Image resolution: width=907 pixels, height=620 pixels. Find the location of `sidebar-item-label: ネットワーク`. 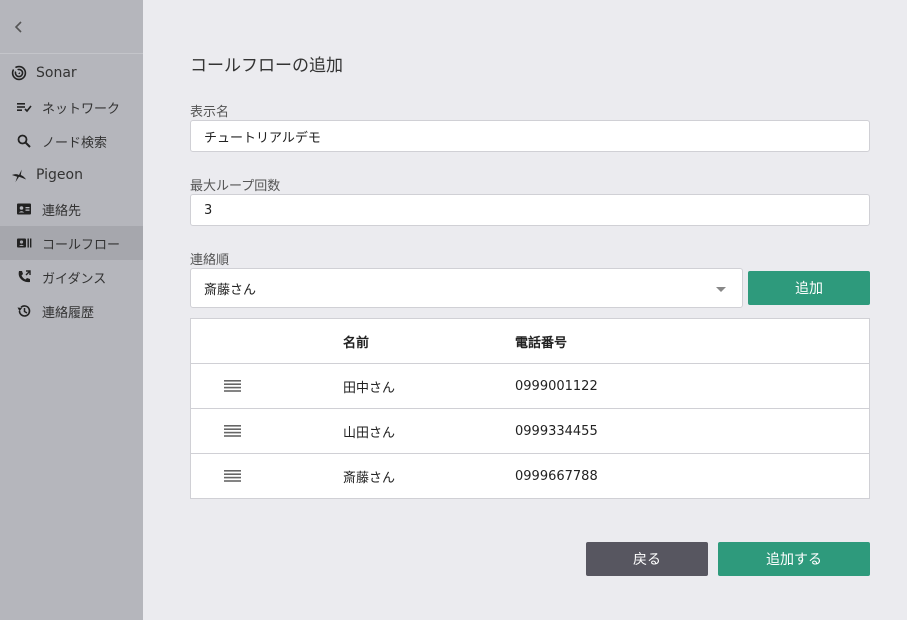

sidebar-item-label: ネットワーク is located at coordinates (81, 109).